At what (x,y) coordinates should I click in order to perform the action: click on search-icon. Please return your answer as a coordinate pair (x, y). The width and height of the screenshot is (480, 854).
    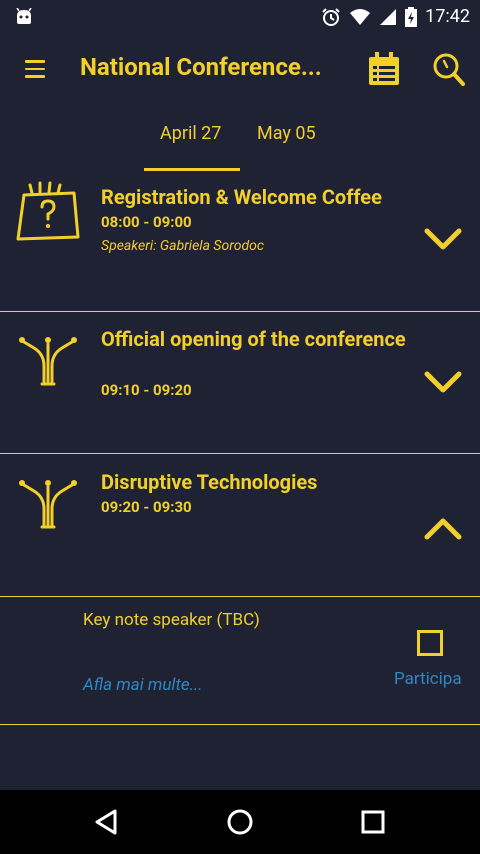
    Looking at the image, I should click on (448, 69).